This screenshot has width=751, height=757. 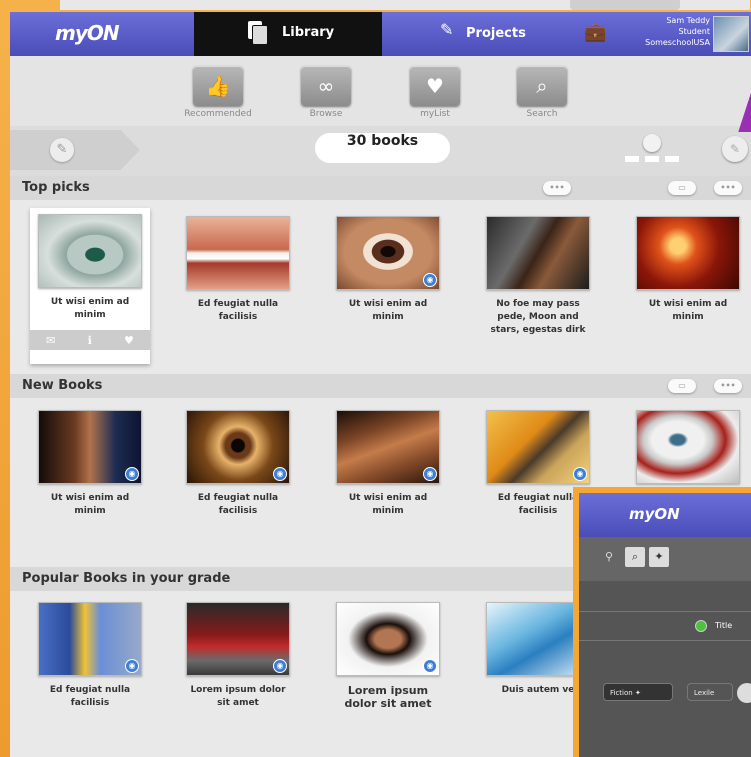 What do you see at coordinates (218, 114) in the screenshot?
I see `subnav-label: Recommended` at bounding box center [218, 114].